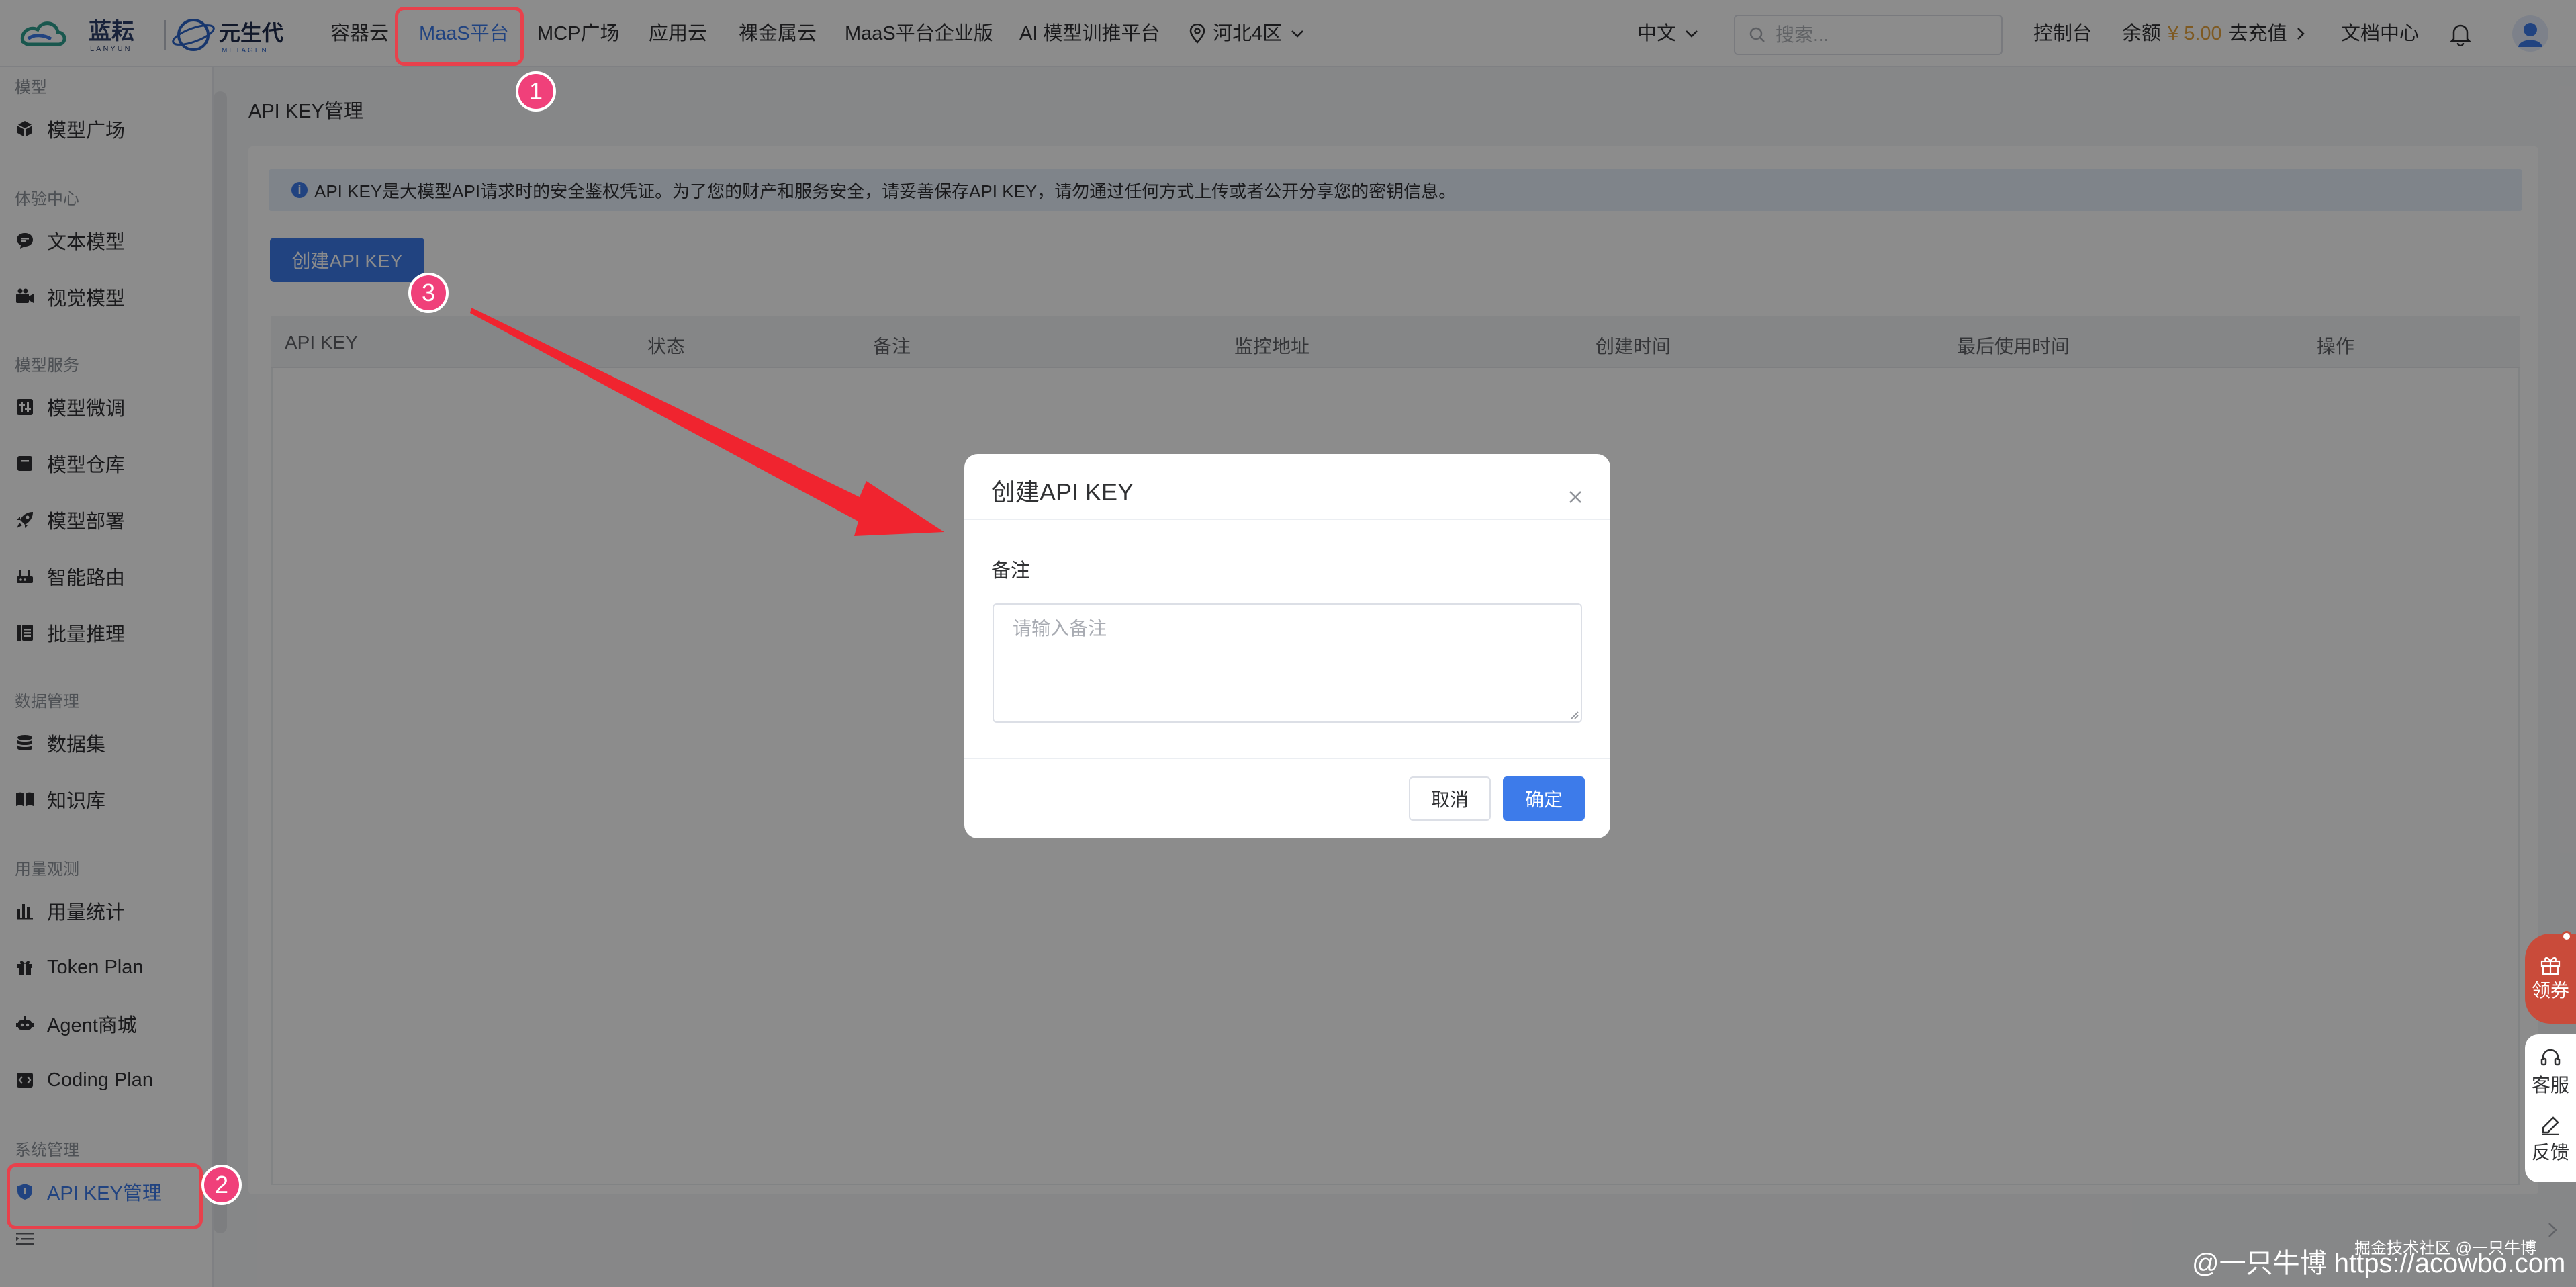 This screenshot has height=1287, width=2576. What do you see at coordinates (2550, 1108) in the screenshot?
I see `float-panel: 客服 反馈` at bounding box center [2550, 1108].